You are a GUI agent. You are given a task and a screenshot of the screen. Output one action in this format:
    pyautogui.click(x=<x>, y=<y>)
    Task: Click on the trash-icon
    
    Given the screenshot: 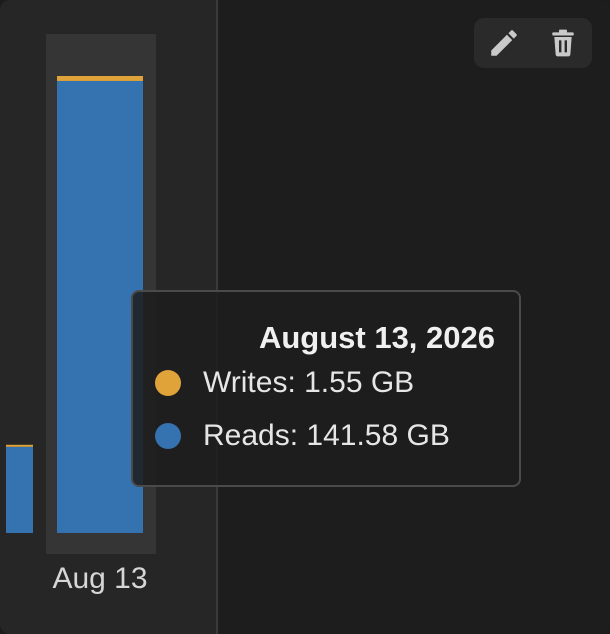 What is the action you would take?
    pyautogui.click(x=562, y=43)
    